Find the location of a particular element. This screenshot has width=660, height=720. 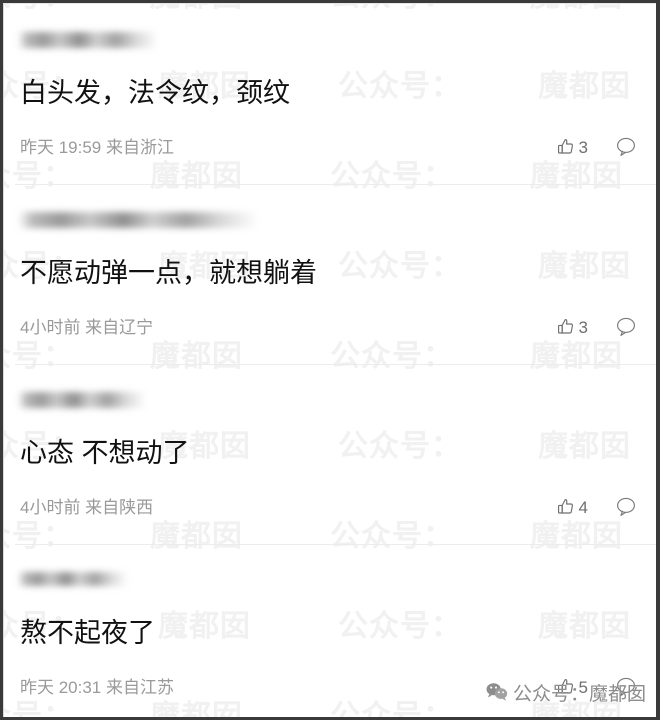

comment-timestamp-source: 4小时前 来自陕西 is located at coordinates (87, 507).